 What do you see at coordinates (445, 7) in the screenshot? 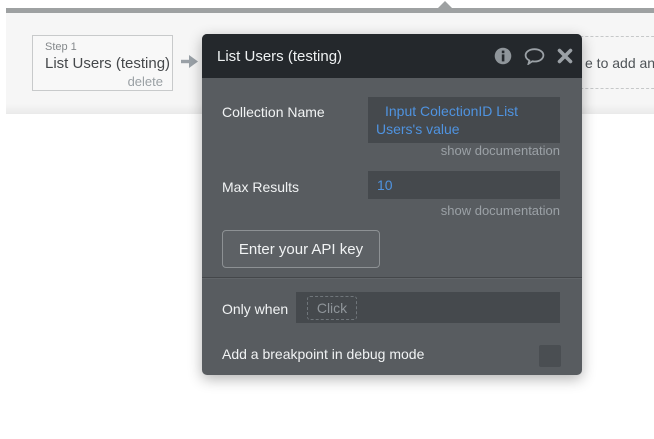
I see `caret-up-icon` at bounding box center [445, 7].